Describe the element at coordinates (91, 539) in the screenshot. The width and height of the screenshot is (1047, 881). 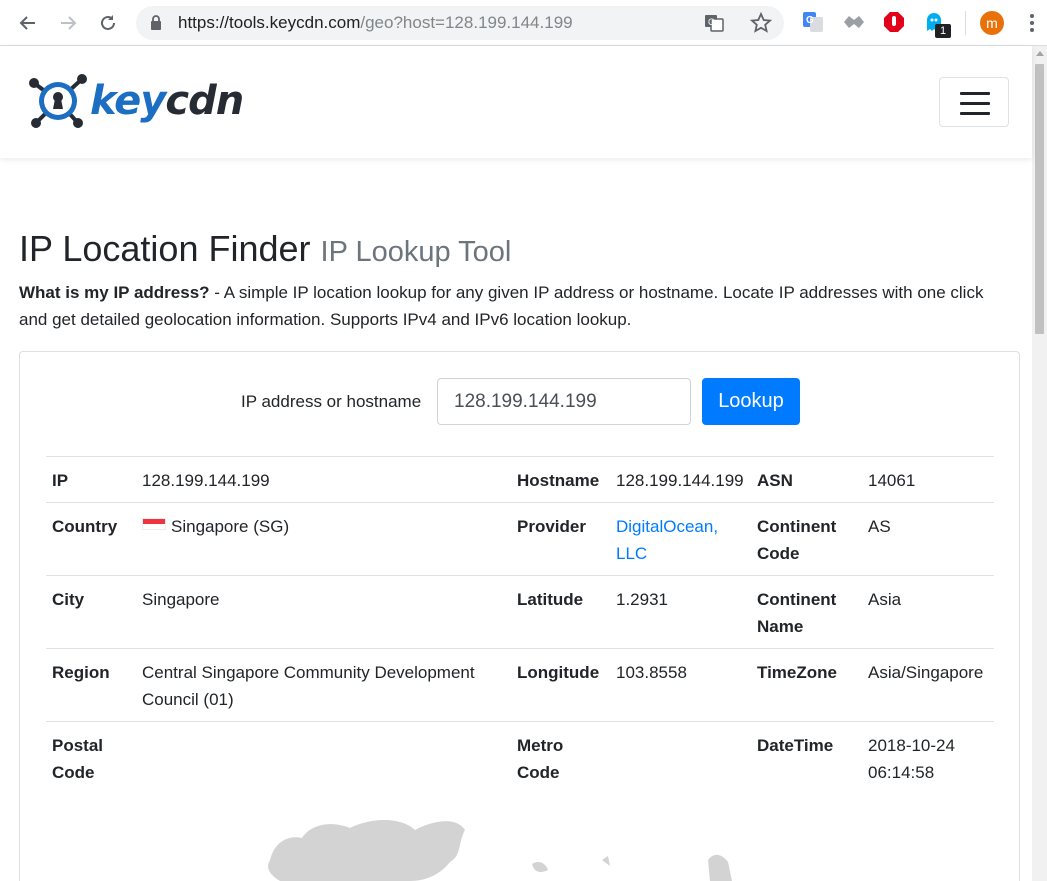
I see `country-label: Country` at that location.